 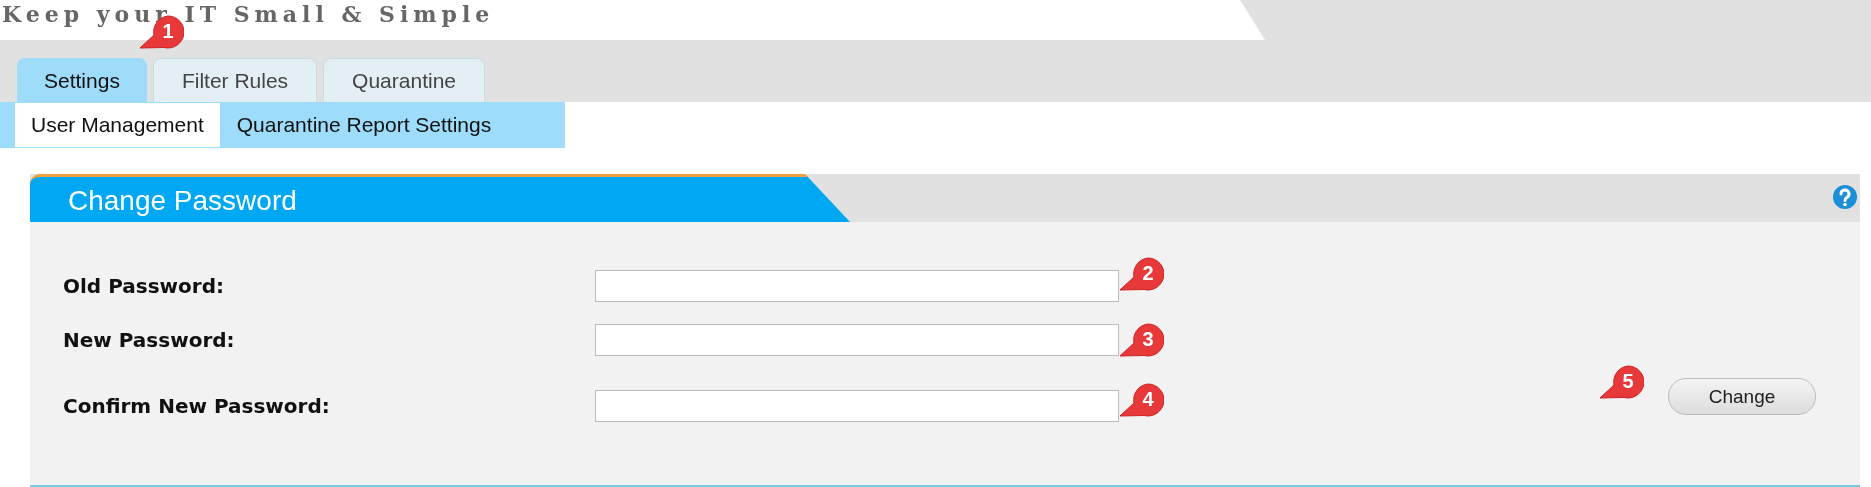 I want to click on subtab: Quarantine Report Settings, so click(x=364, y=125).